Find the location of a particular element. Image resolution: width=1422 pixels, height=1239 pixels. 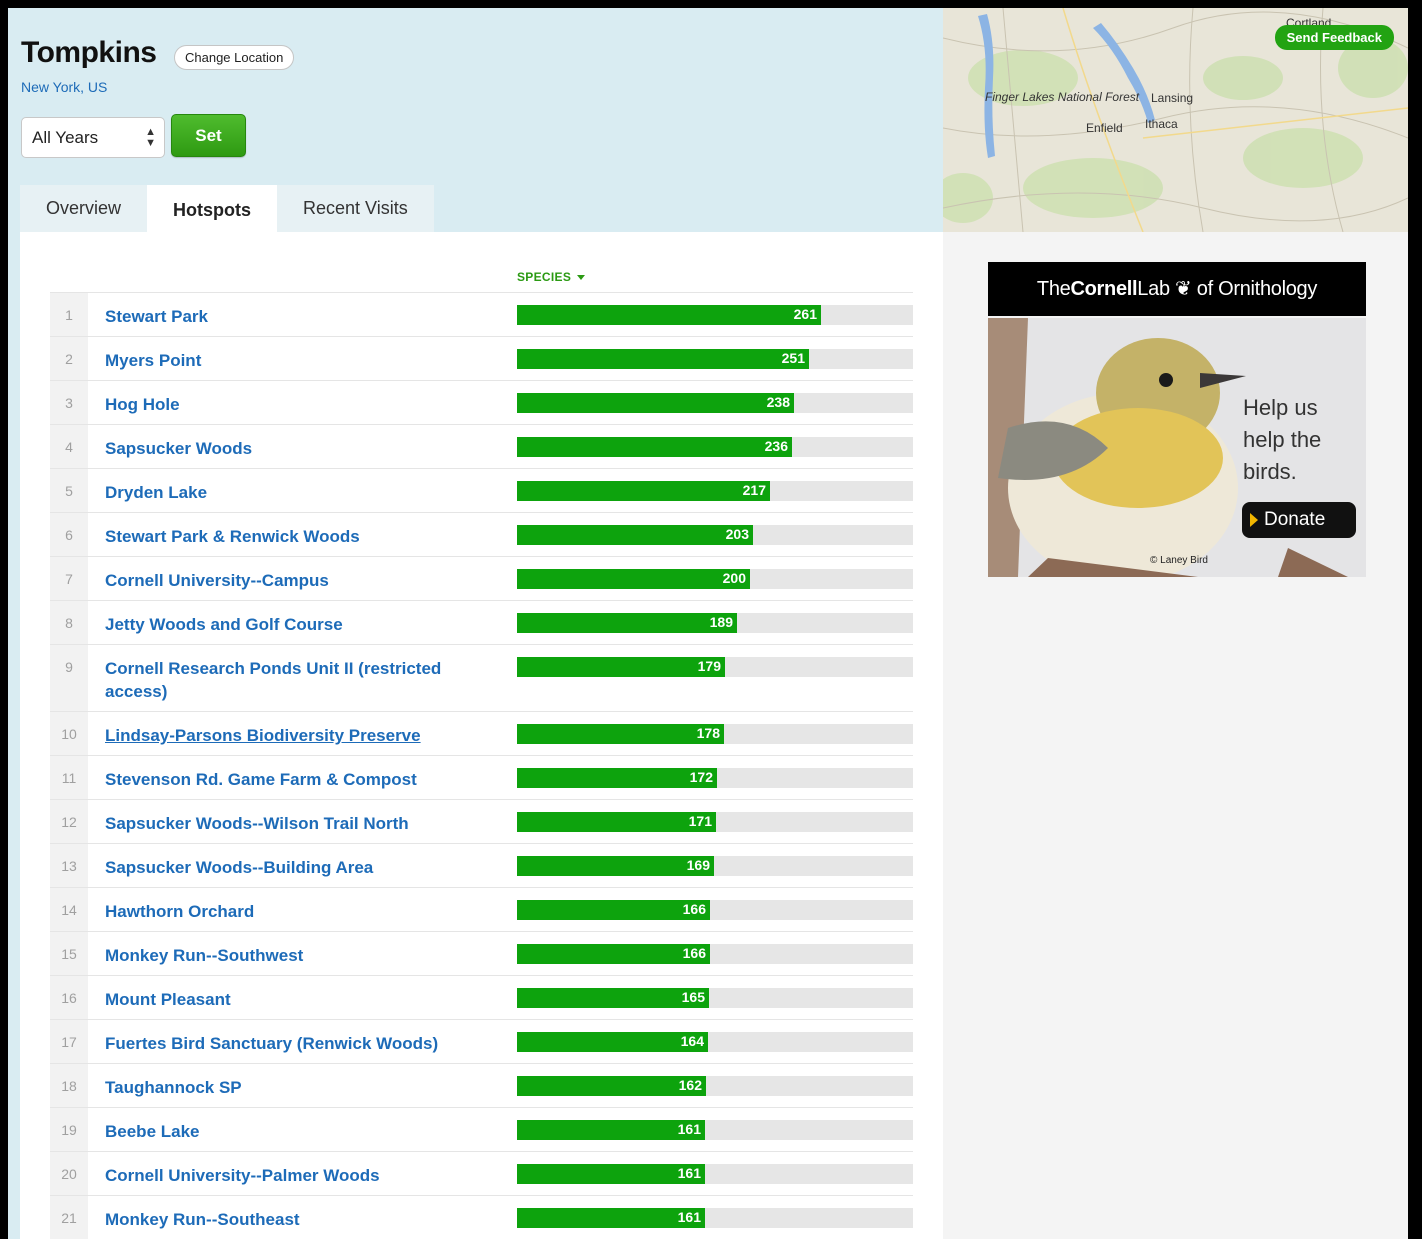

row-rank: 18 is located at coordinates (69, 1085).